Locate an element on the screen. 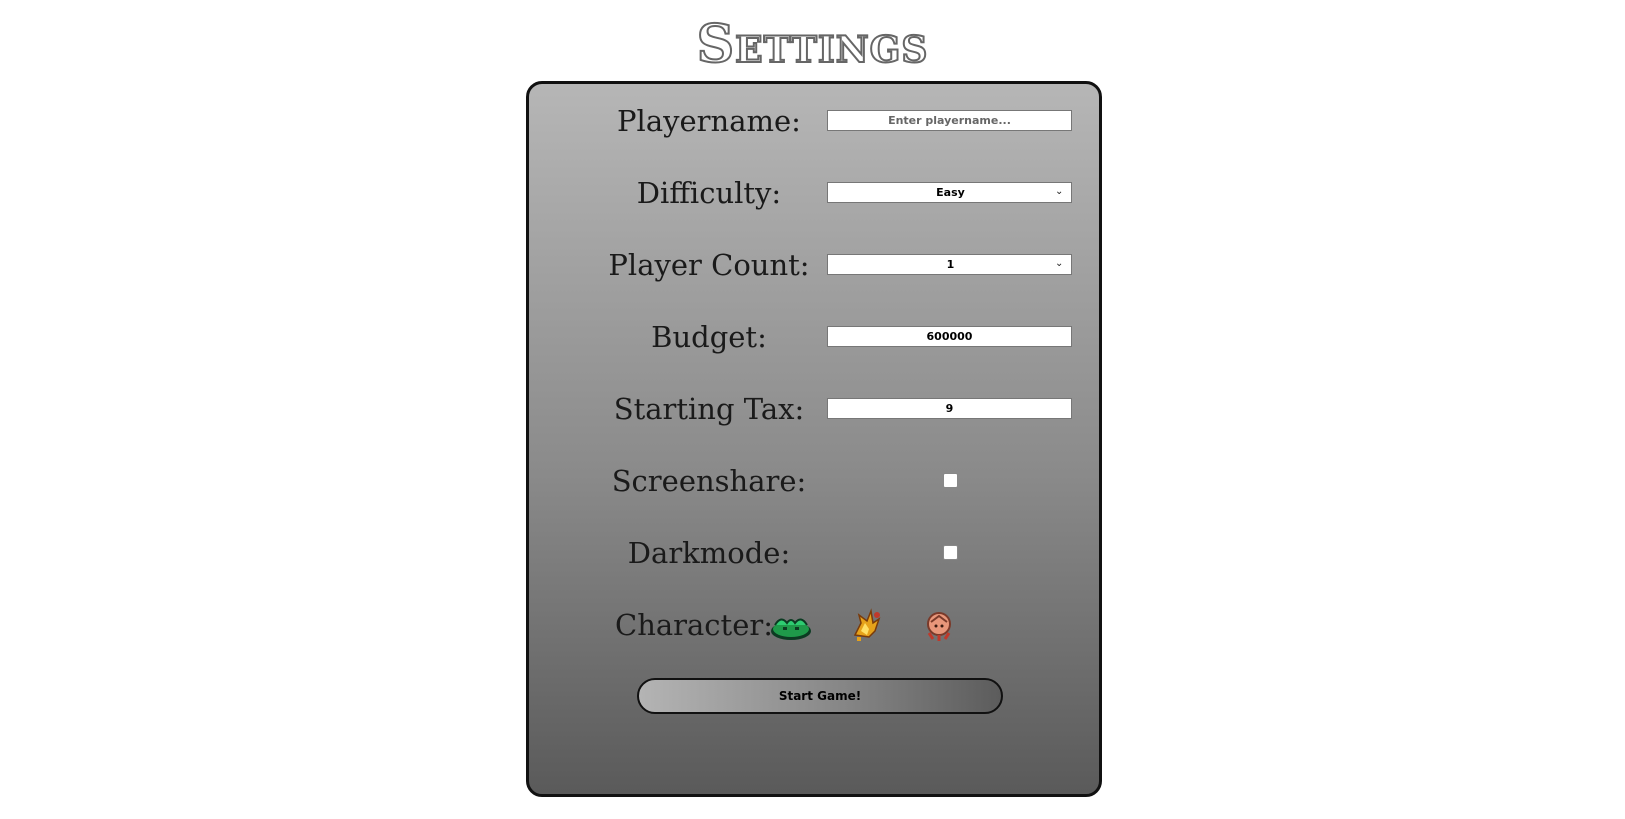  player-count-row: Player Count: 1 ⌄ is located at coordinates (817, 265).